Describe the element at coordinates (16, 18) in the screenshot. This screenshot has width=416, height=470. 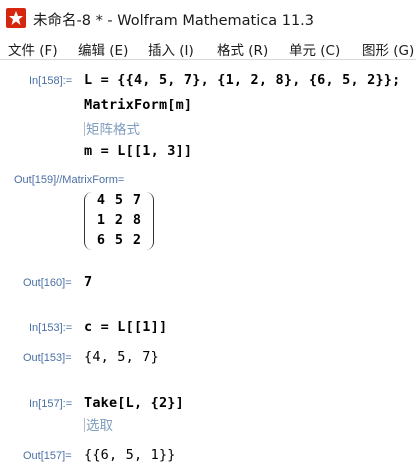
I see `mathematica-logo-icon` at that location.